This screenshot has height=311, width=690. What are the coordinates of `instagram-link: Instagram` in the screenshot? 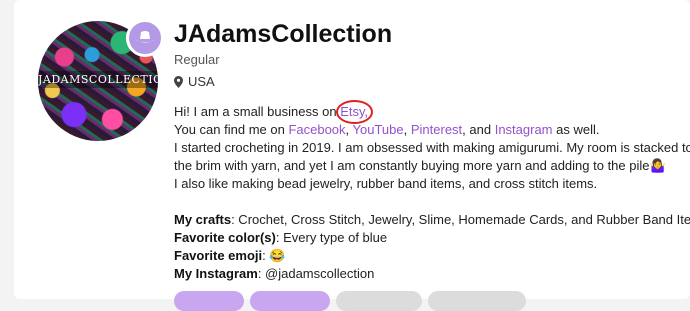 It's located at (524, 129).